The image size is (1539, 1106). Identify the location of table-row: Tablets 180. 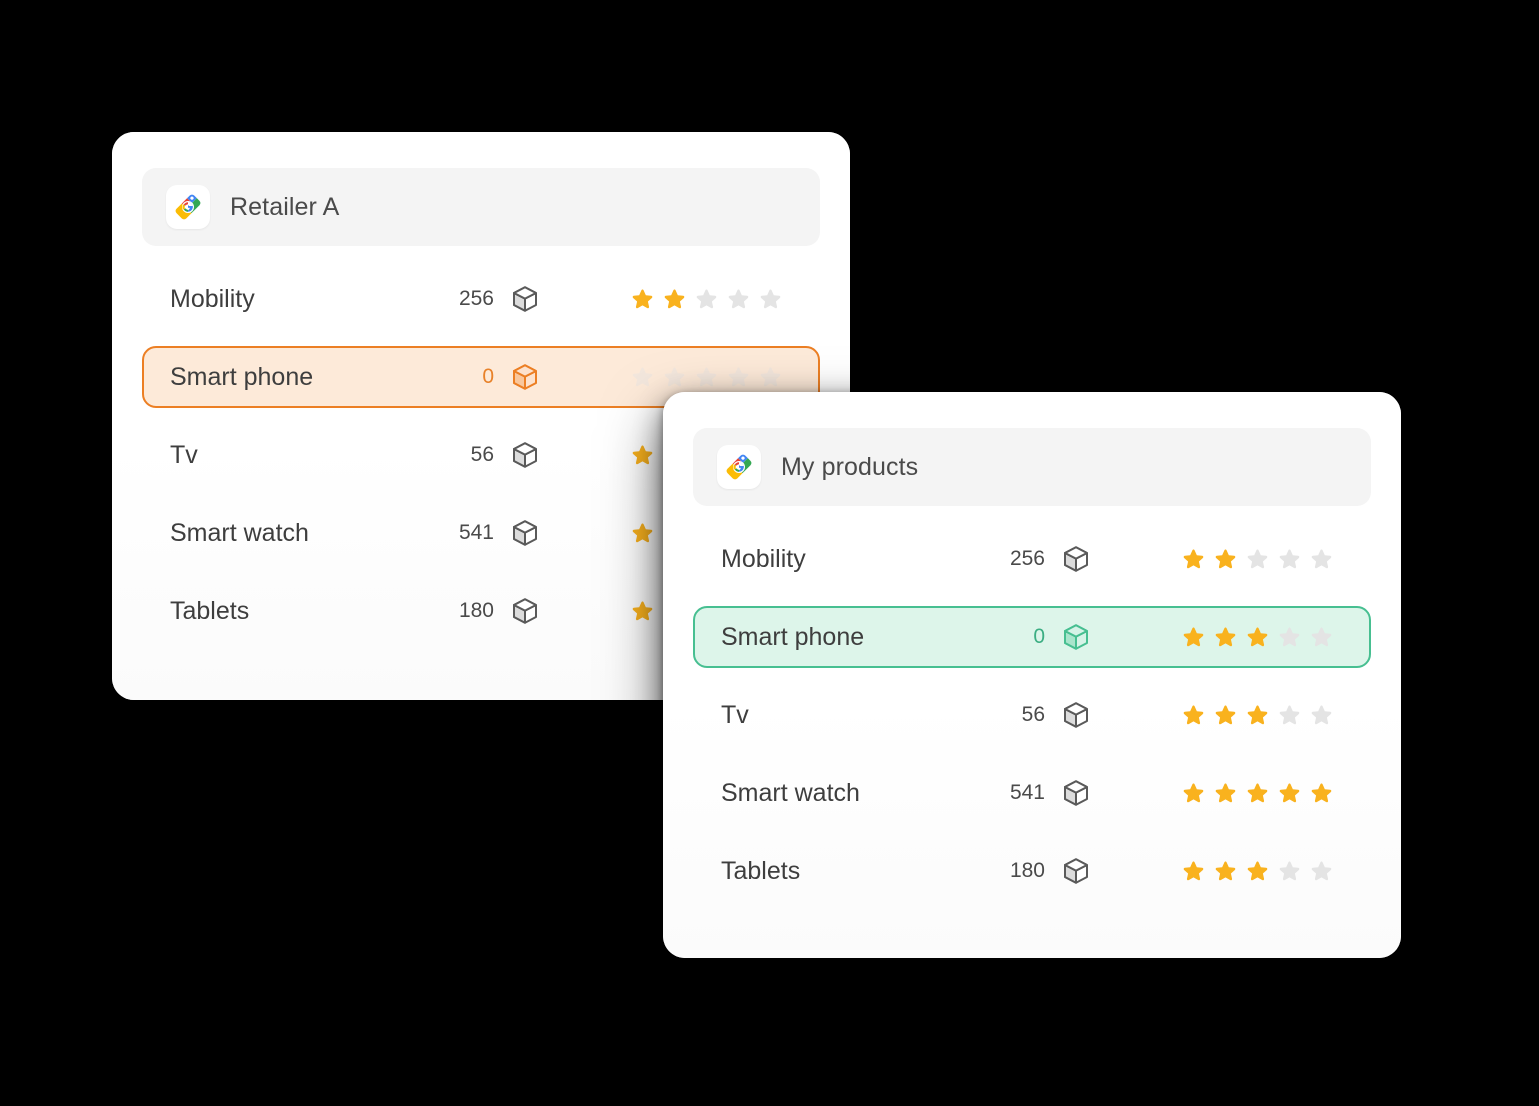
(1032, 871).